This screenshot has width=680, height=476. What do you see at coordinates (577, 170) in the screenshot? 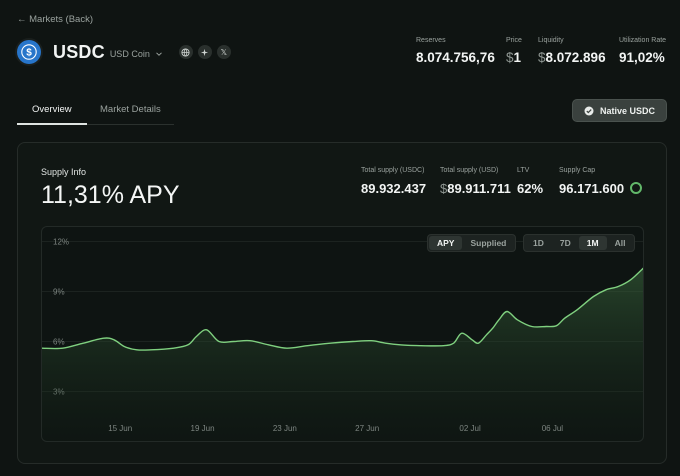
I see `stat-label: Supply Cap` at bounding box center [577, 170].